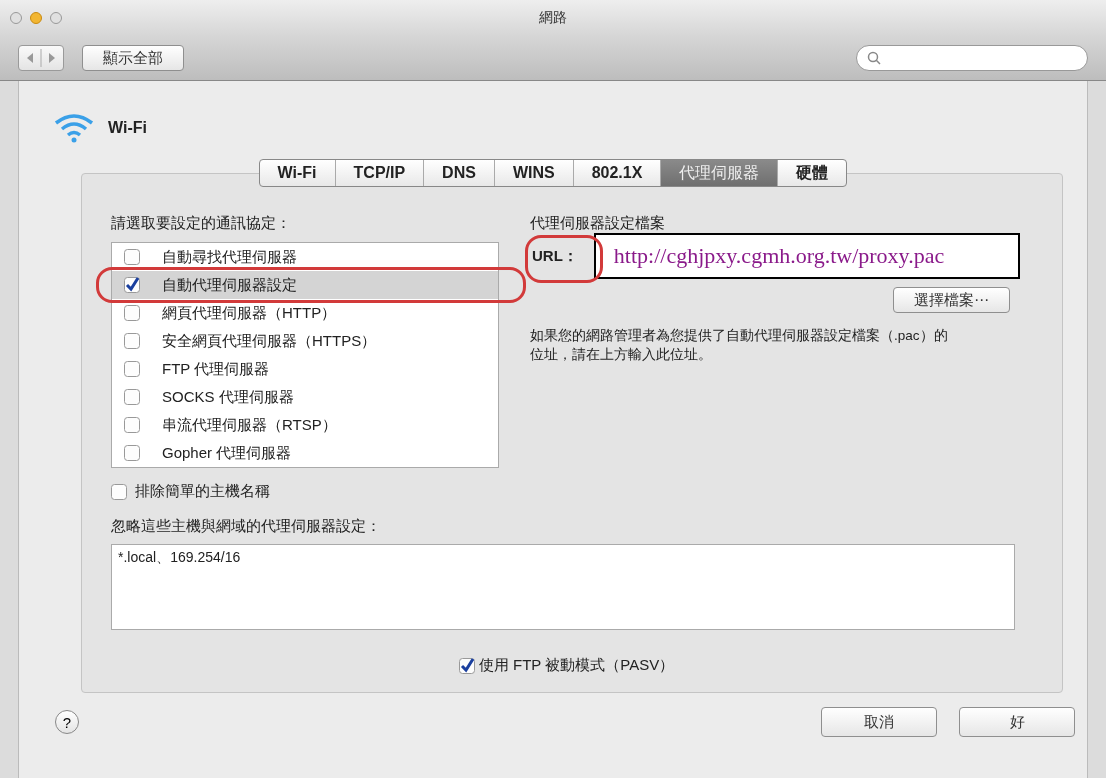  Describe the element at coordinates (598, 223) in the screenshot. I see `section-label: 代理伺服器設定檔案` at that location.